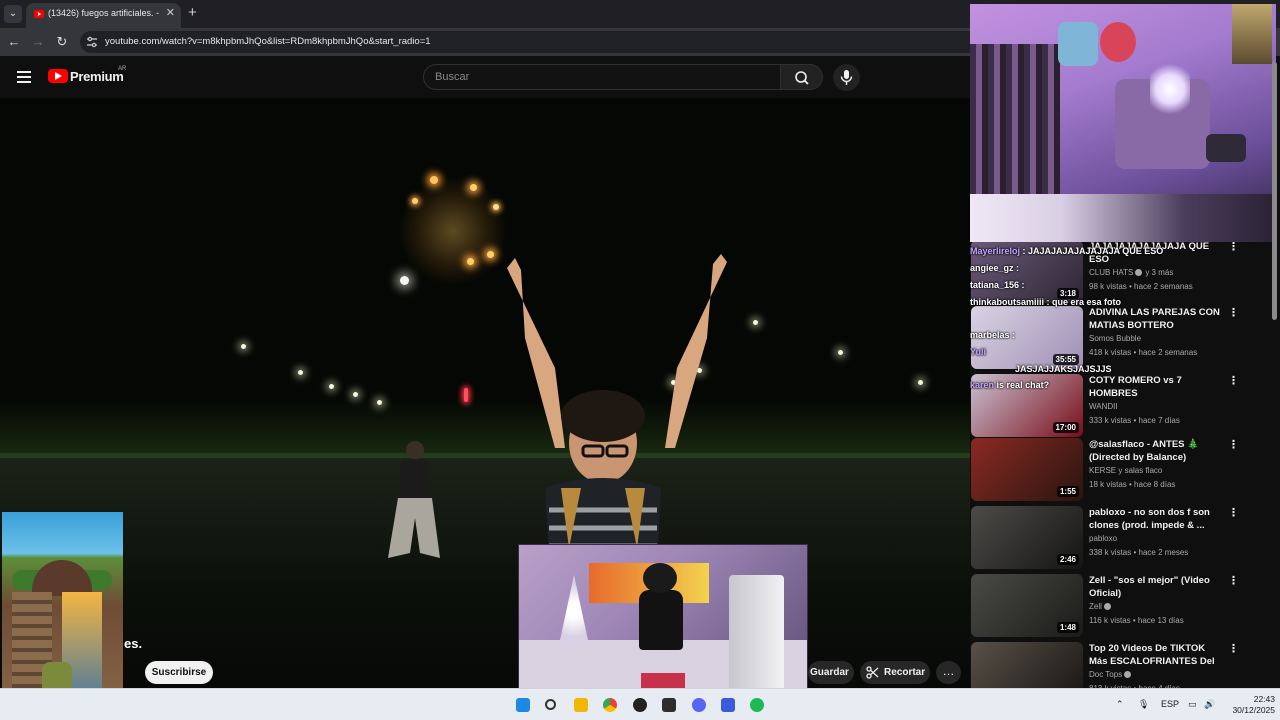 The image size is (1280, 720). Describe the element at coordinates (1159, 420) in the screenshot. I see `upload-age: hace 7 días` at that location.